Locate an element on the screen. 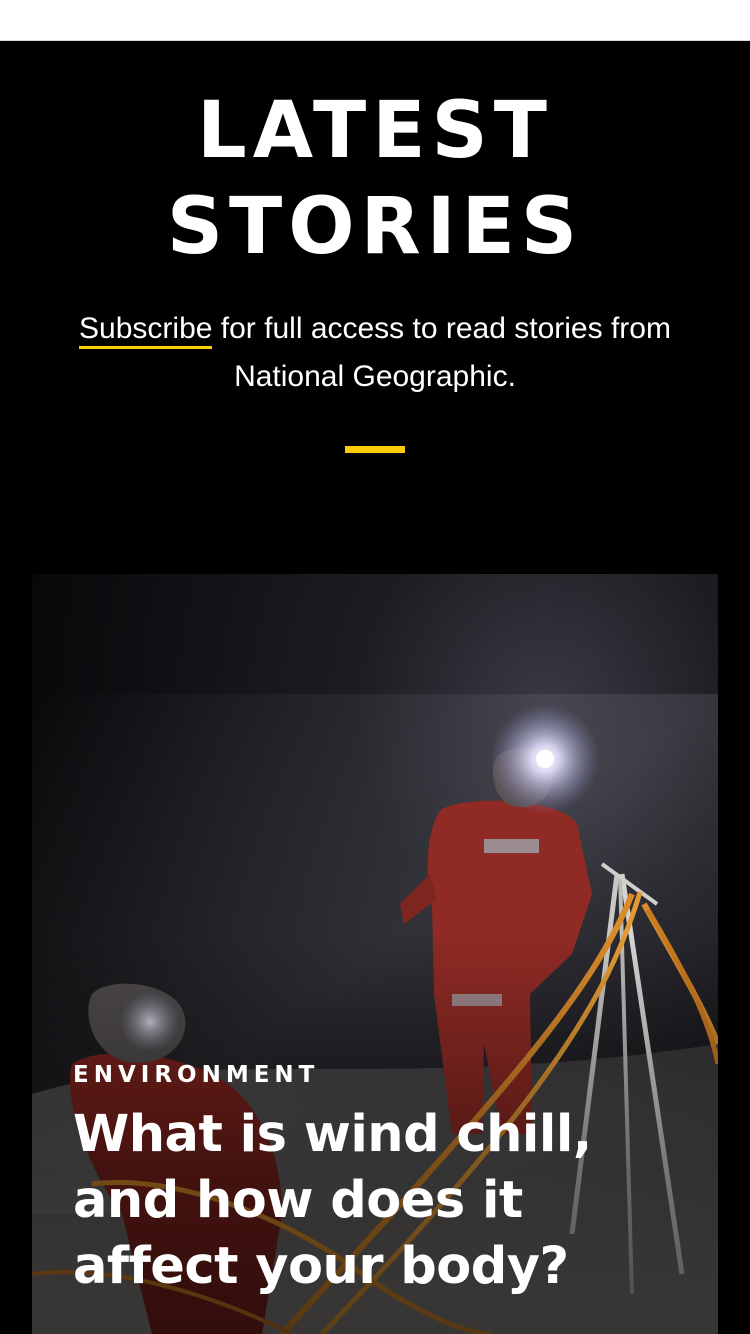 The image size is (750, 1334). section-title-line-1: LATEST is located at coordinates (375, 131).